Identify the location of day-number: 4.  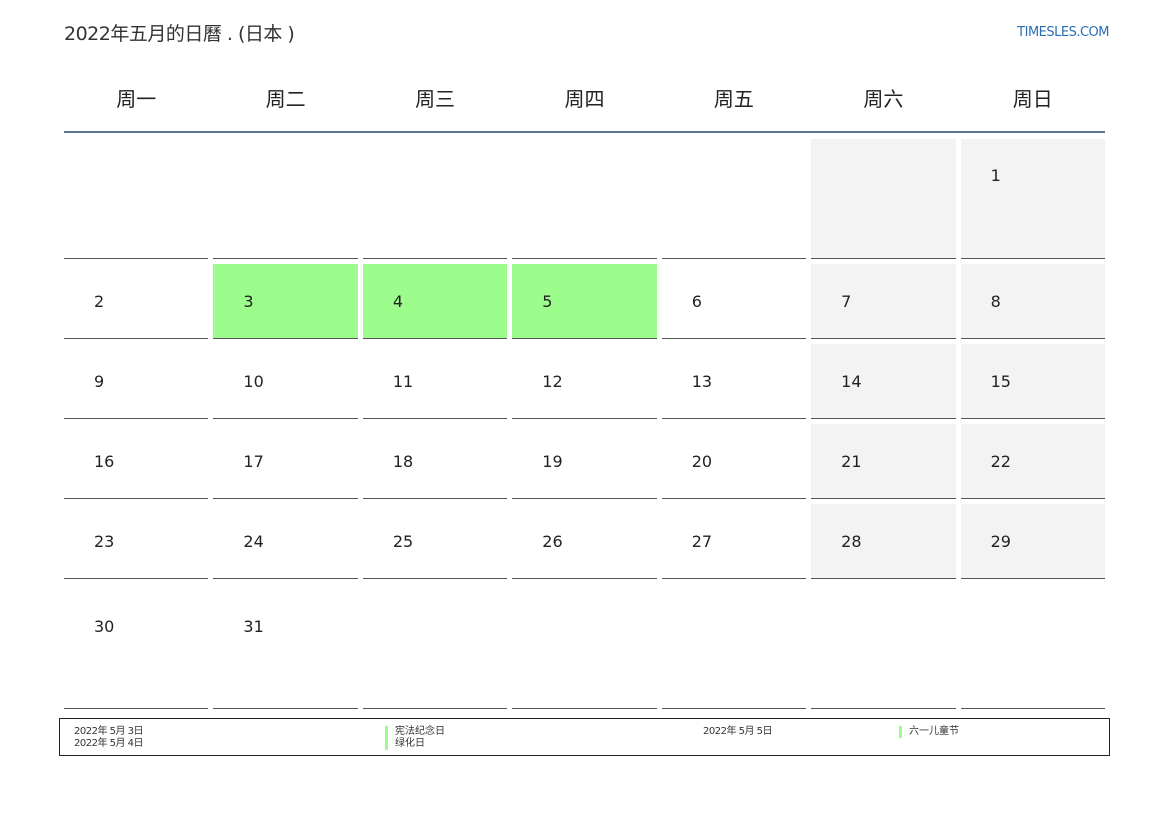
(398, 301).